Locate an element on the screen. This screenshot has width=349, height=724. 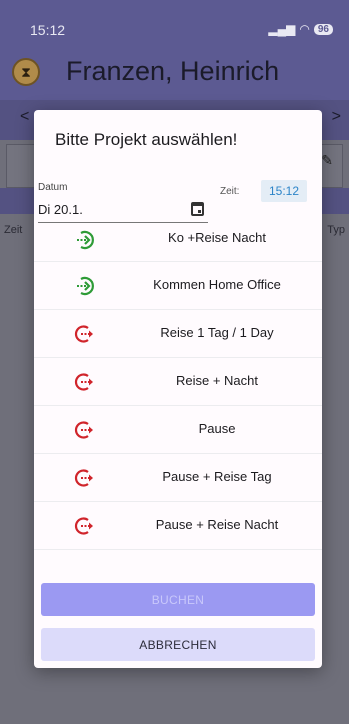
project-item: Ko +Reise Nacht is located at coordinates (178, 243).